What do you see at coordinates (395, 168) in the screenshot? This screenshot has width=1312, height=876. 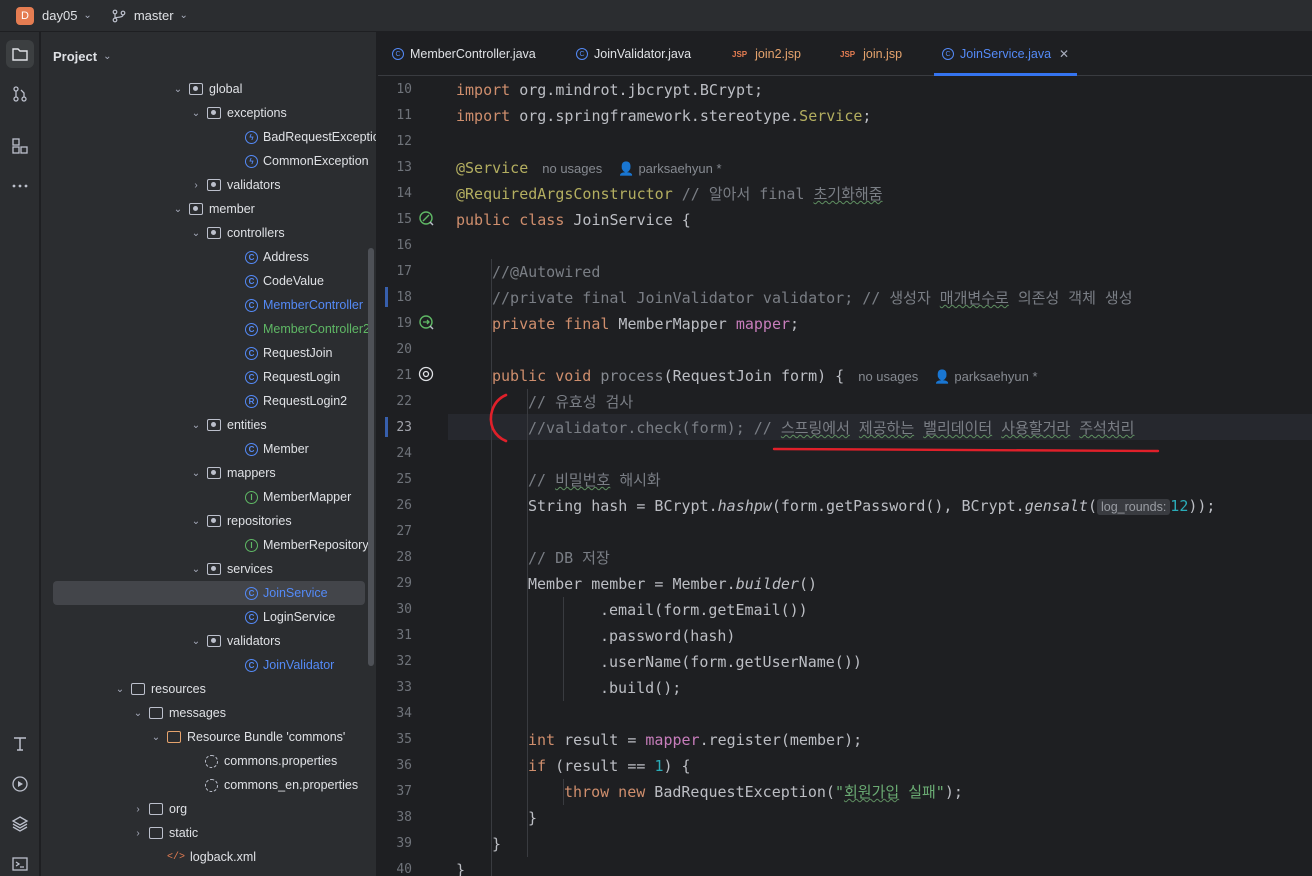 I see `line-number: 13` at bounding box center [395, 168].